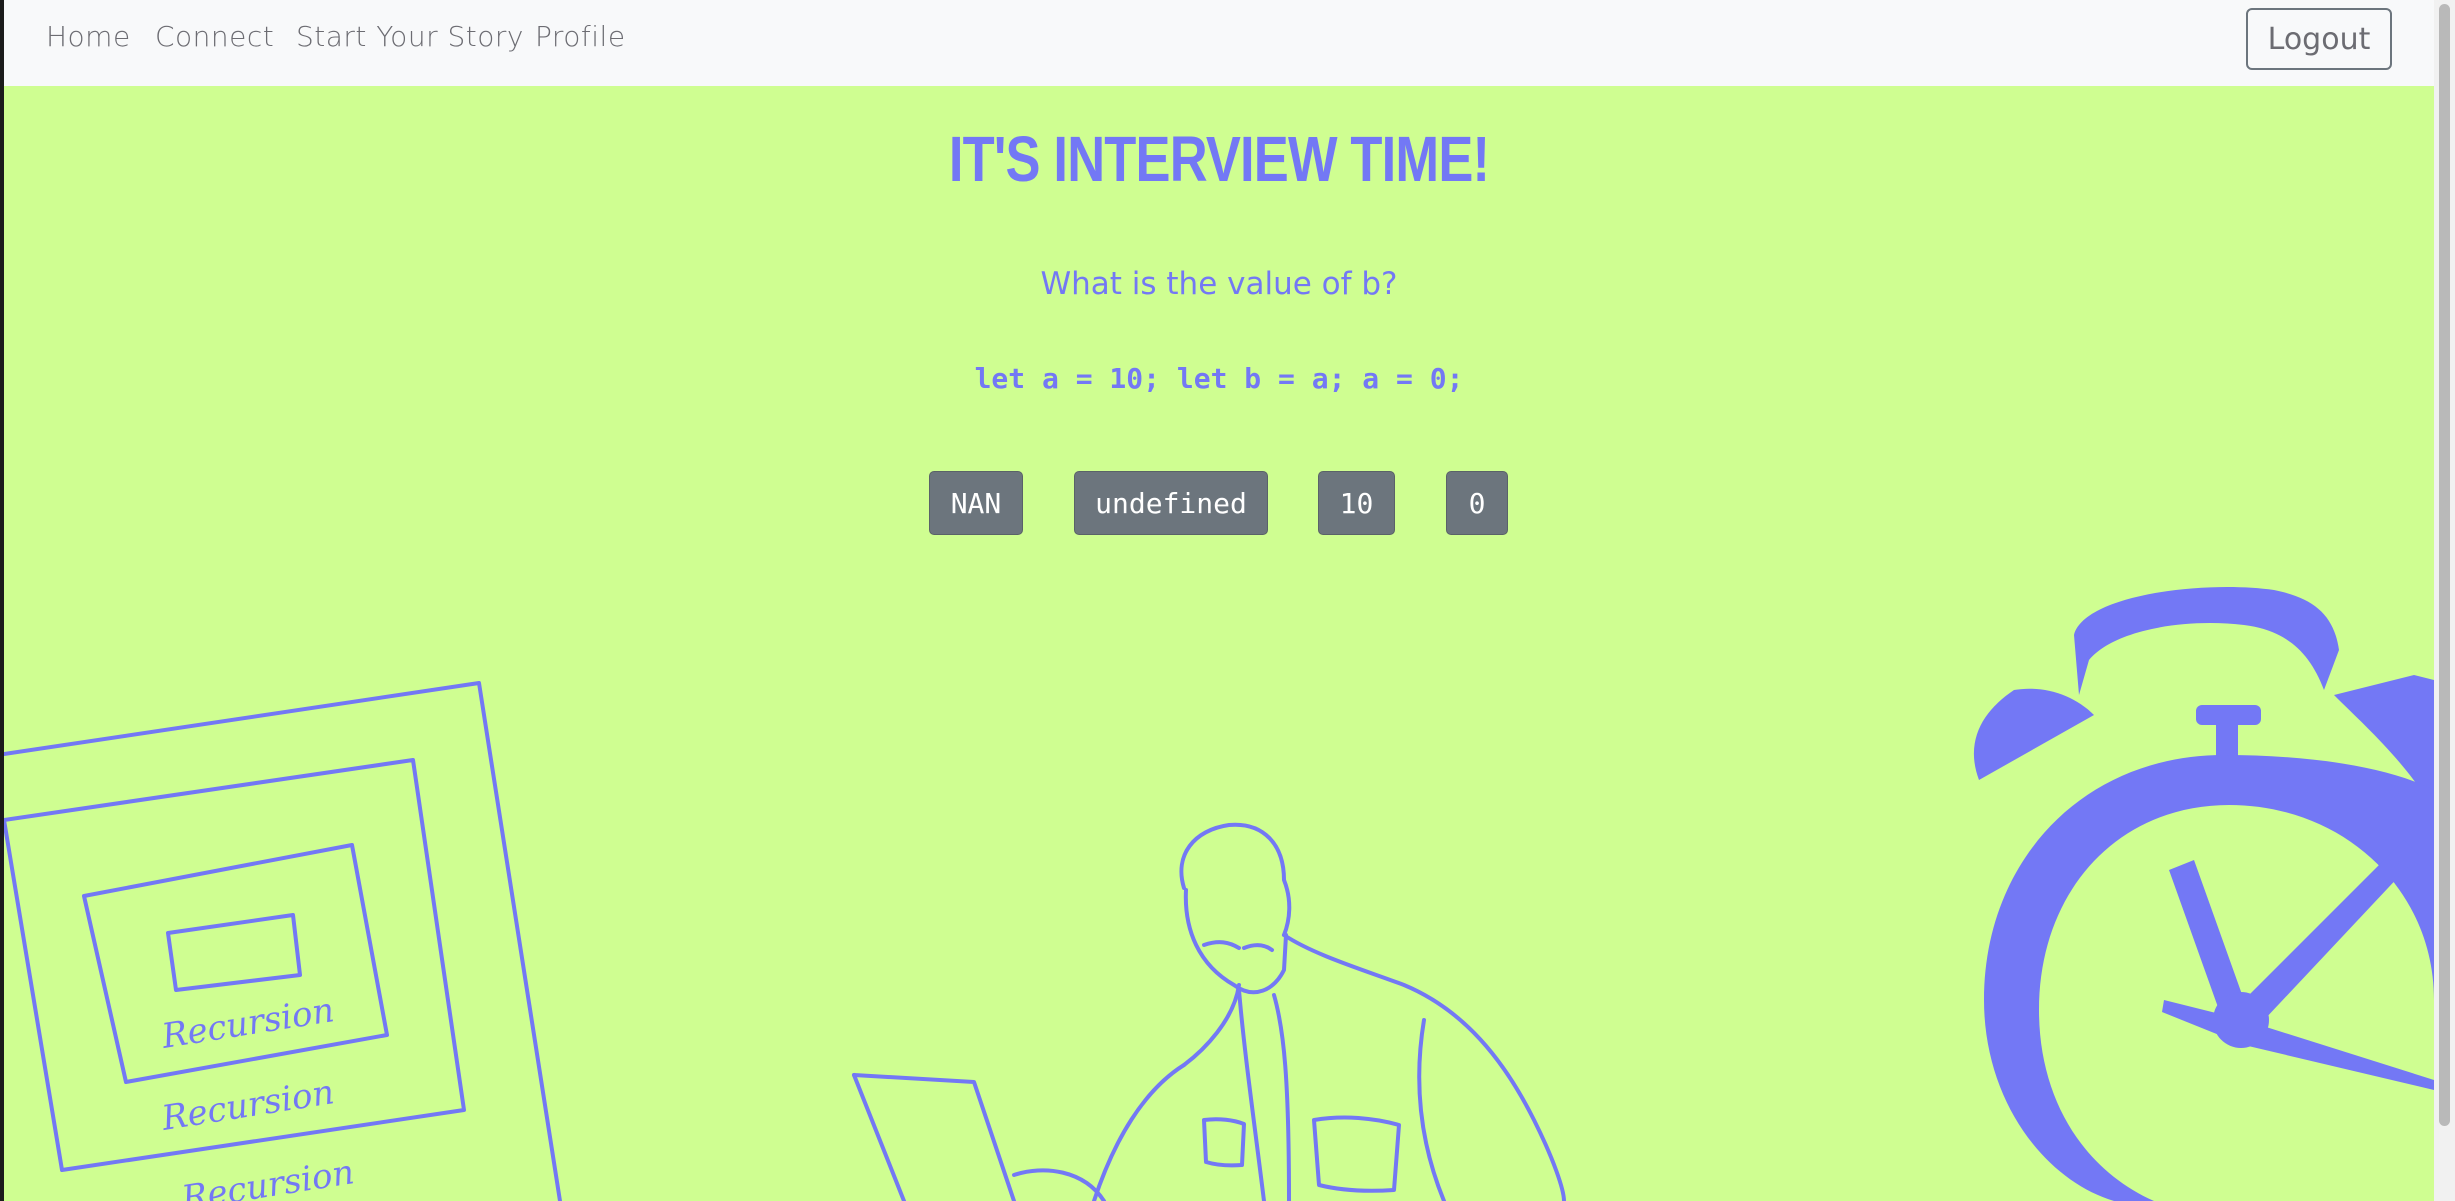 The image size is (2455, 1201). I want to click on nav-home-link: Home, so click(88, 36).